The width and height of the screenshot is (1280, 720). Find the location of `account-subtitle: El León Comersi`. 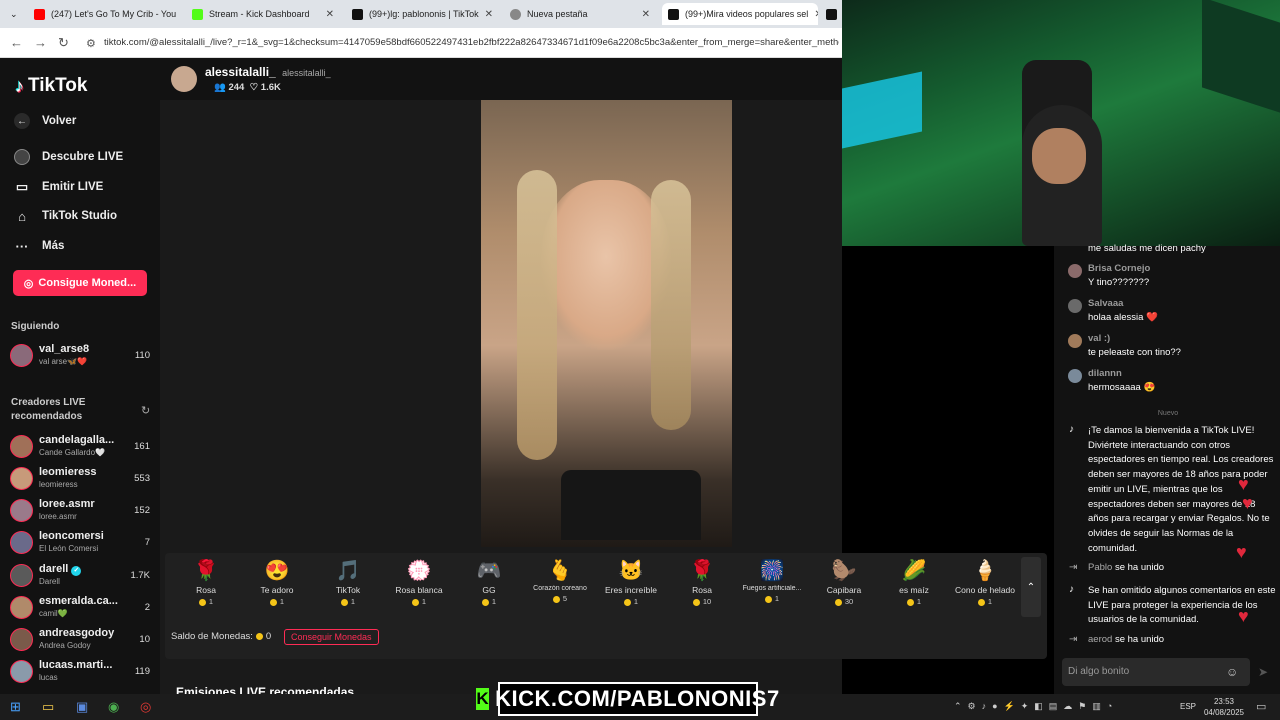

account-subtitle: El León Comersi is located at coordinates (69, 548).